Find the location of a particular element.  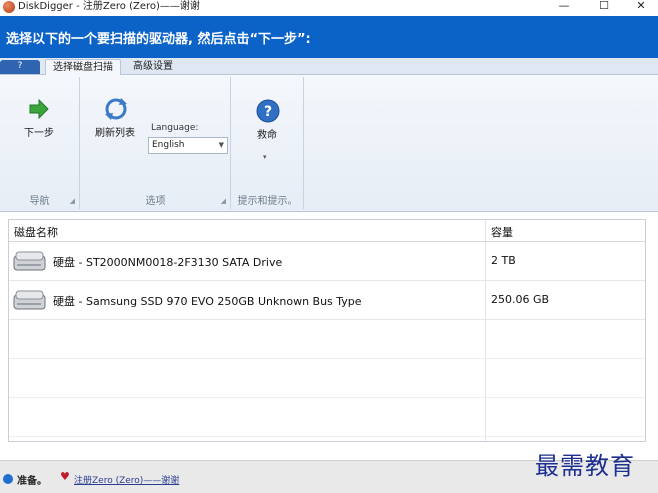

refresh-list-label: 刷新列表 is located at coordinates (115, 133).